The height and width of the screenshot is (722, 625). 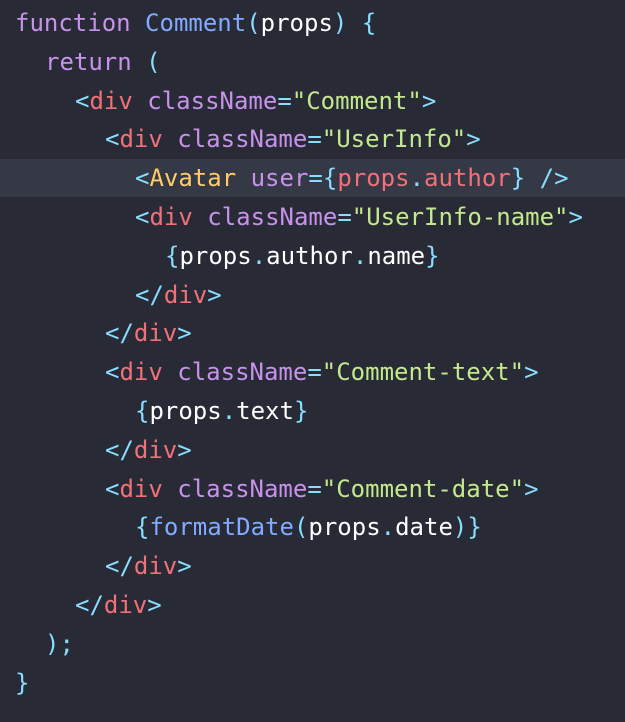 I want to click on code-line: <div className="Comment-date">, so click(x=312, y=489).